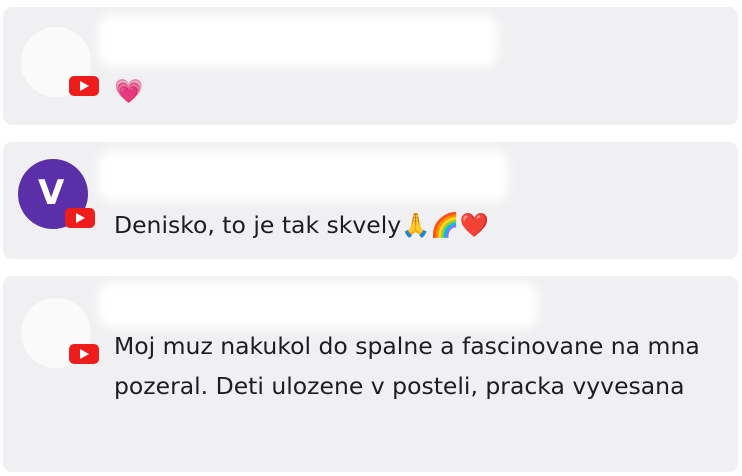 The width and height of the screenshot is (742, 476). What do you see at coordinates (51, 193) in the screenshot?
I see `avatar-initial: V` at bounding box center [51, 193].